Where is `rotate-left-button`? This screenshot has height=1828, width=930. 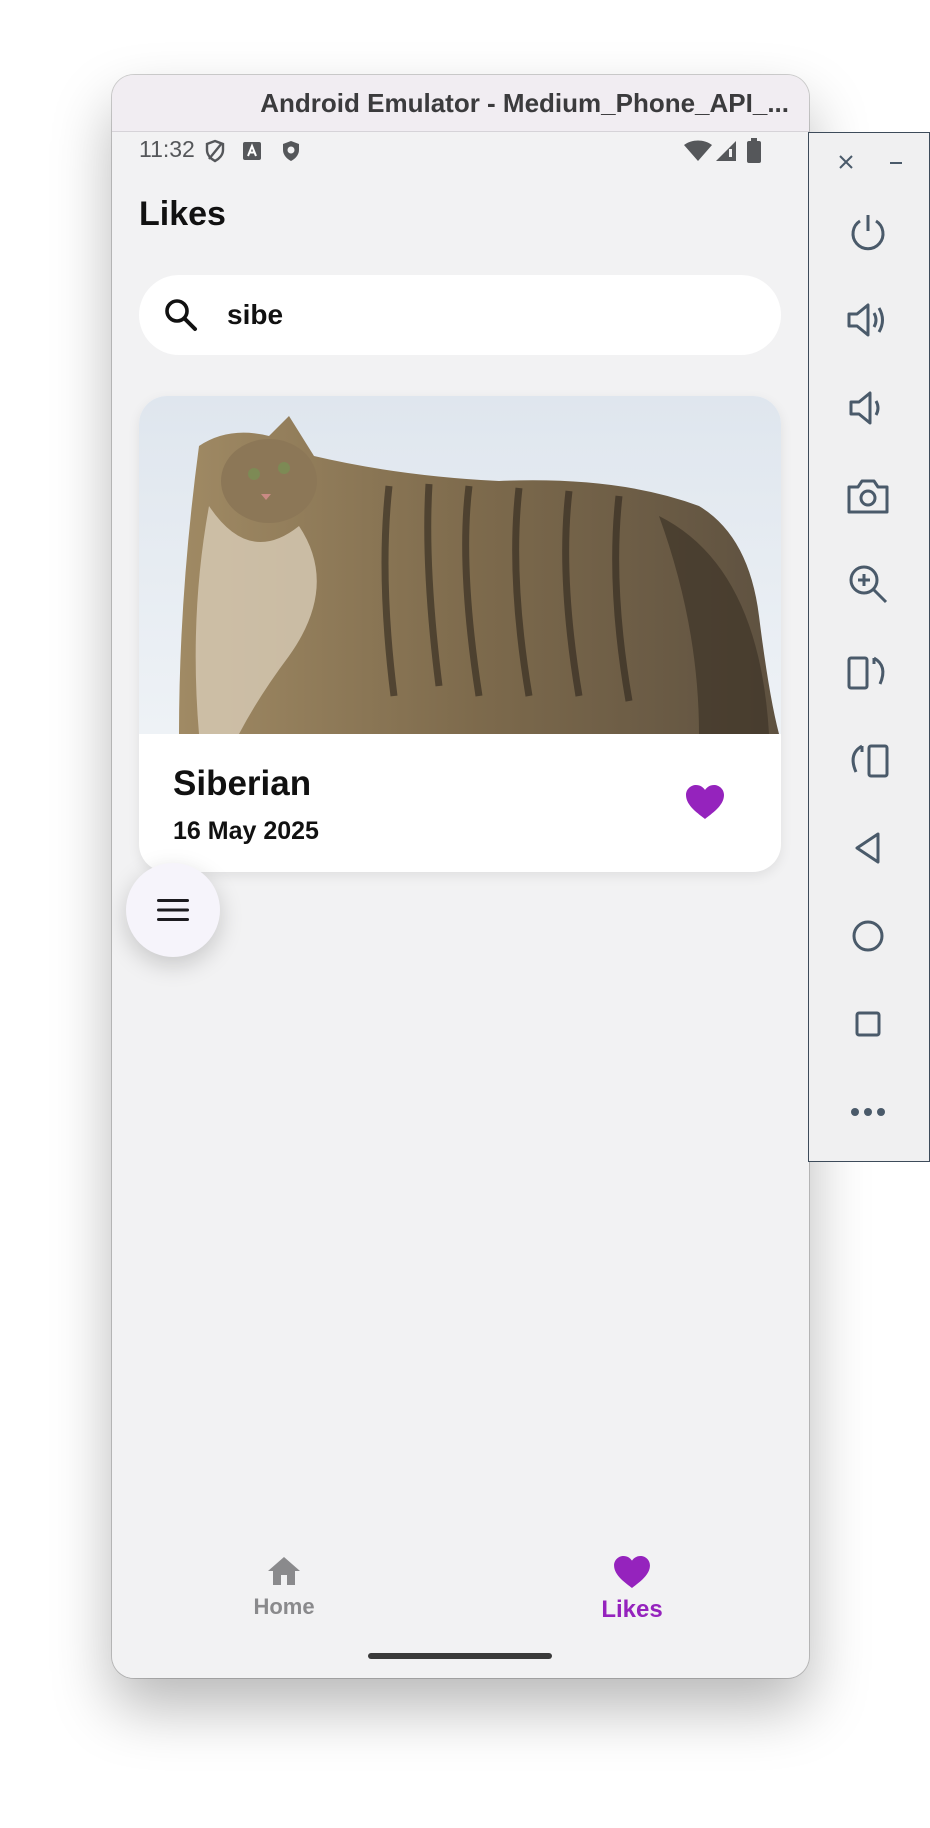
rotate-left-button is located at coordinates (868, 672).